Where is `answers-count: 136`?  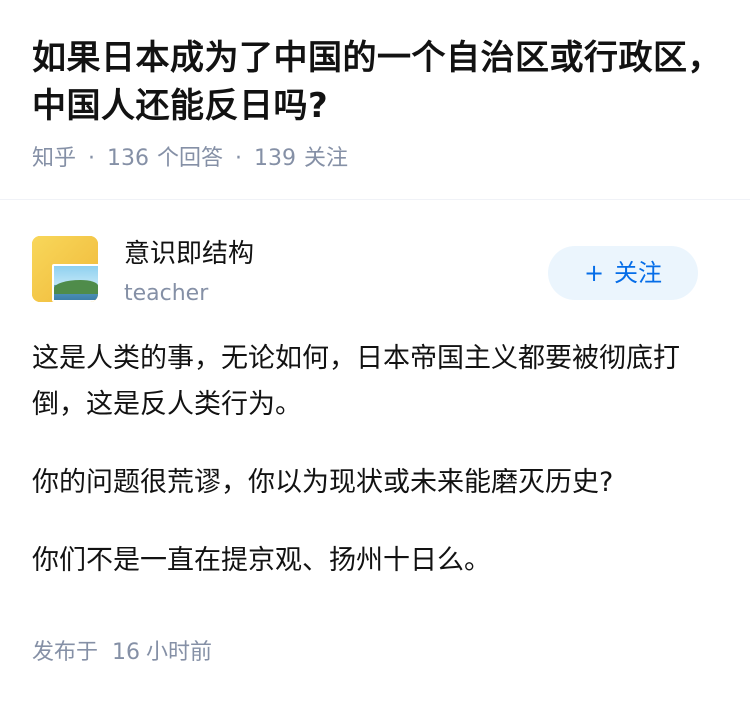 answers-count: 136 is located at coordinates (128, 158).